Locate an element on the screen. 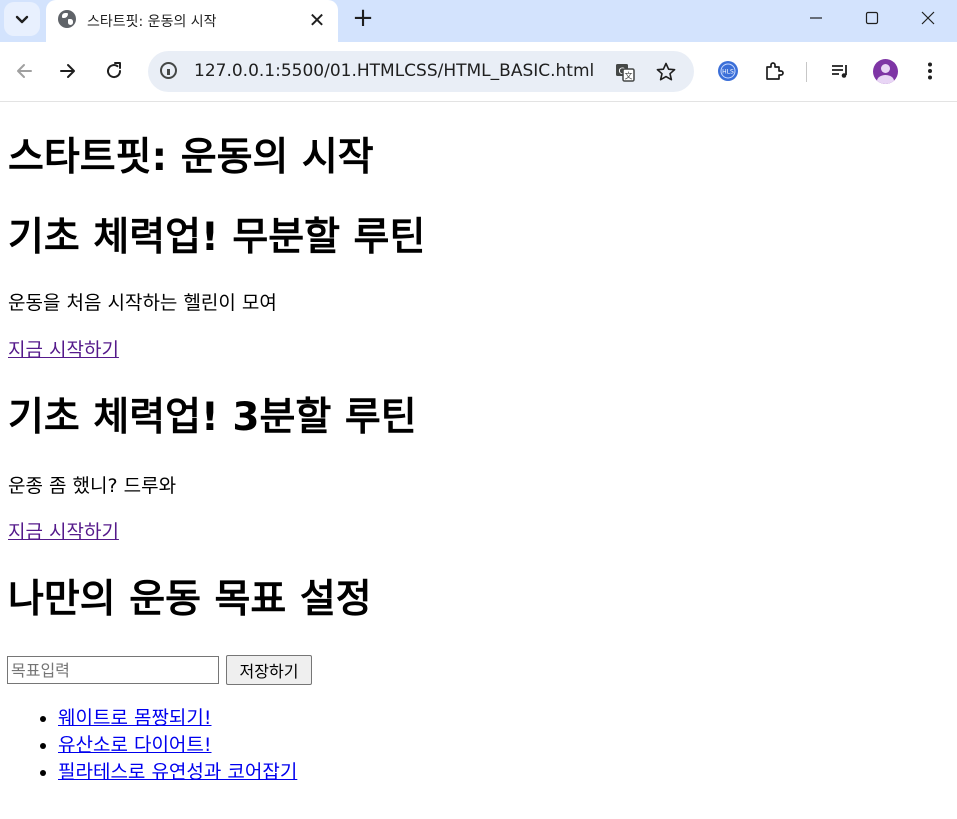  goal-list: 웨이트로 몸짱되기! 유산소로 다이어트! 필라테스로 유연성과 코어잡기 is located at coordinates (148, 745).